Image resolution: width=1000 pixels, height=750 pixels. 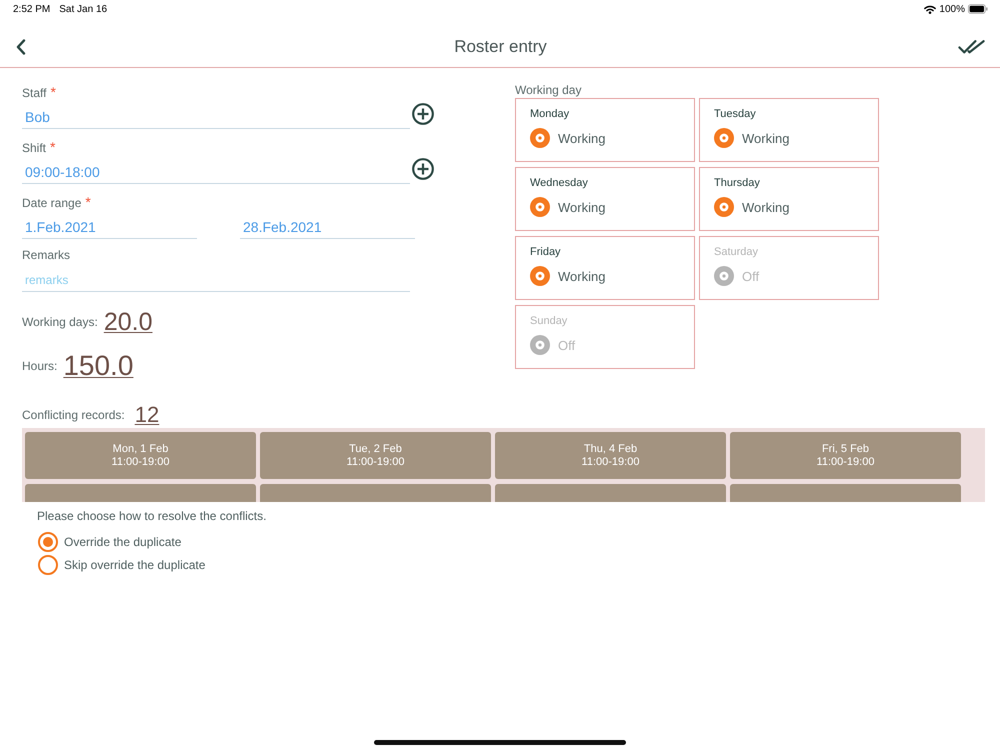 What do you see at coordinates (52, 203) in the screenshot?
I see `field-label: Date range` at bounding box center [52, 203].